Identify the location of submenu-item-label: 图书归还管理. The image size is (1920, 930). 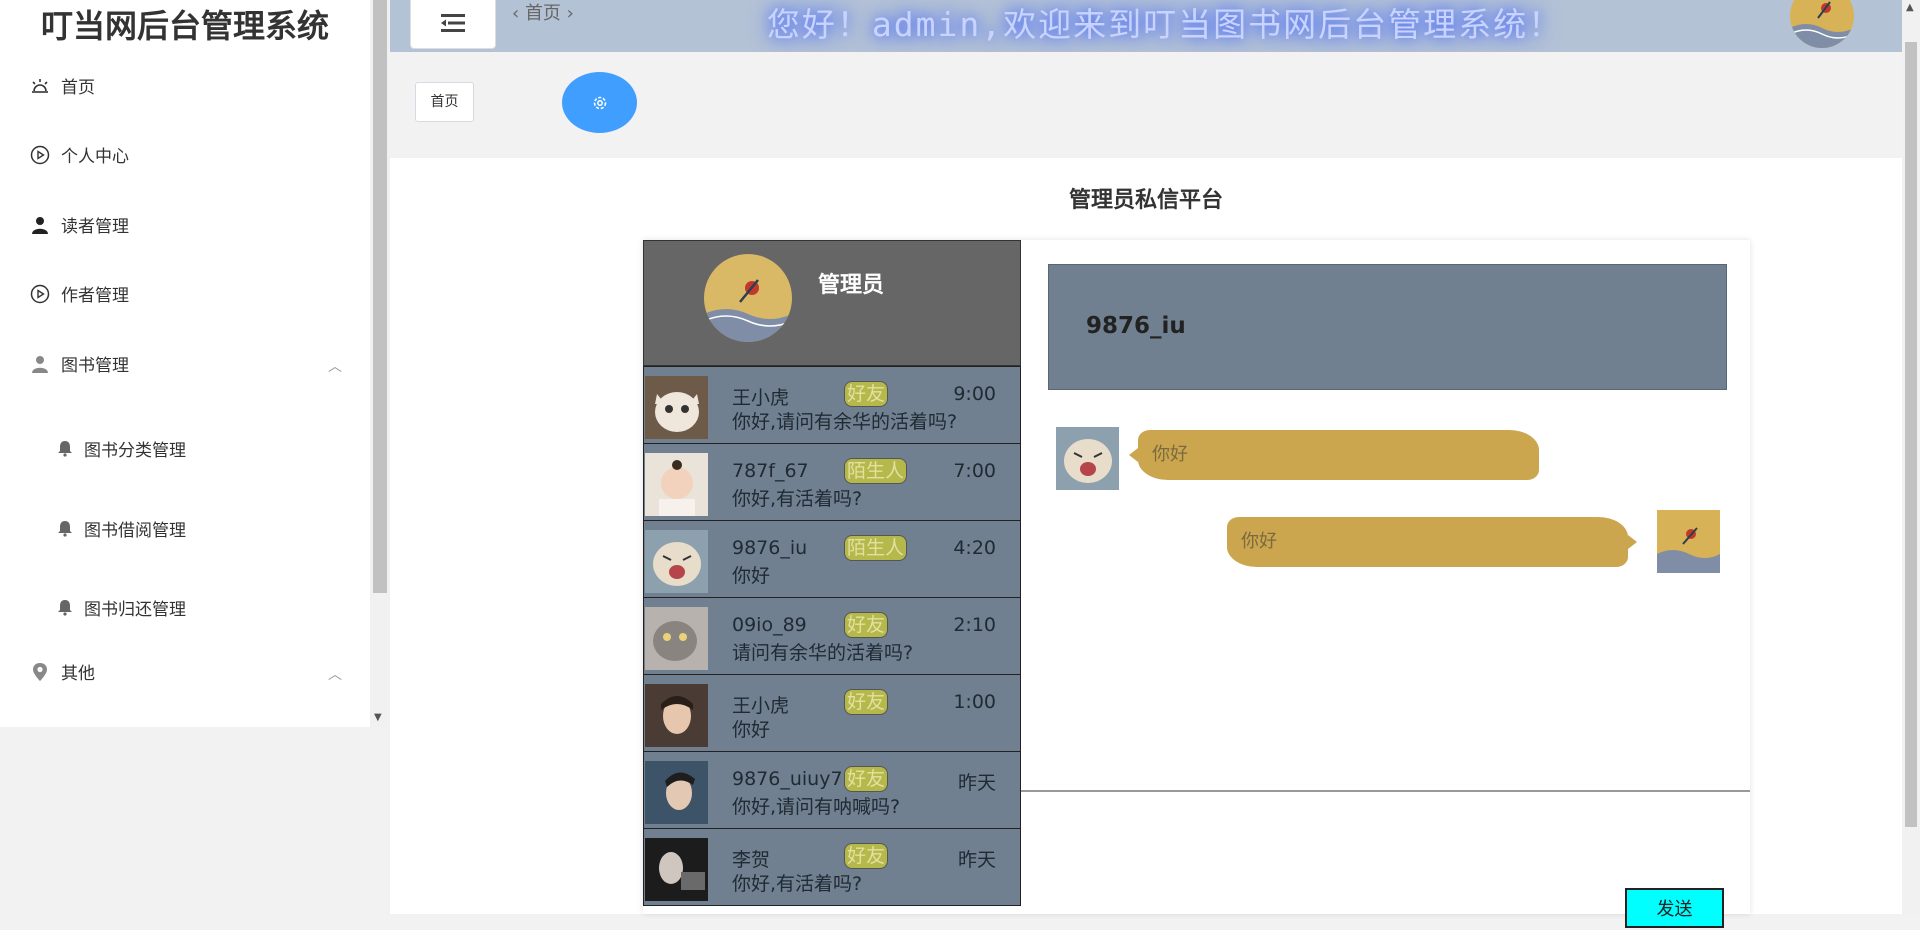
(135, 609).